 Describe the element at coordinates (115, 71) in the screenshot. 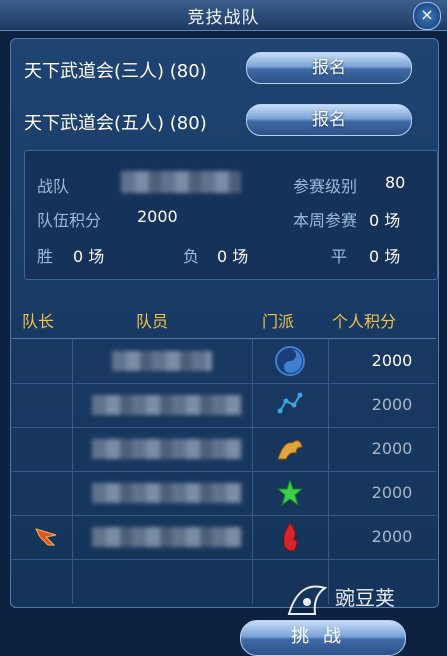

I see `registration-label: 天下武道会(三人) (80)` at that location.